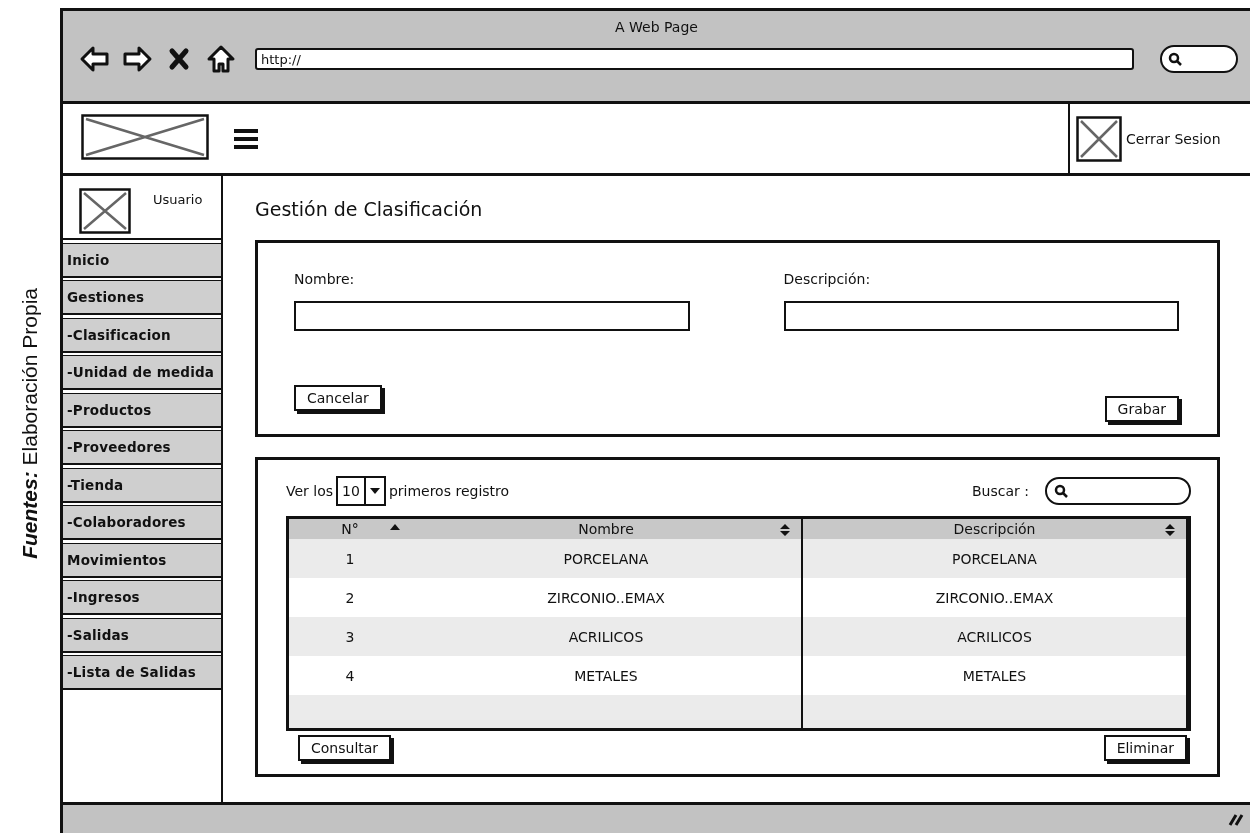  Describe the element at coordinates (338, 398) in the screenshot. I see `cancel-button: Cancelar` at that location.